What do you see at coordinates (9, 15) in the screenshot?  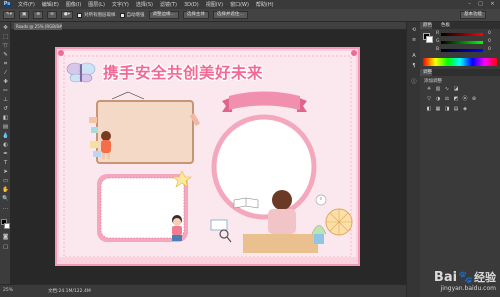 I see `quick-select-tool-icon: ✎▾` at bounding box center [9, 15].